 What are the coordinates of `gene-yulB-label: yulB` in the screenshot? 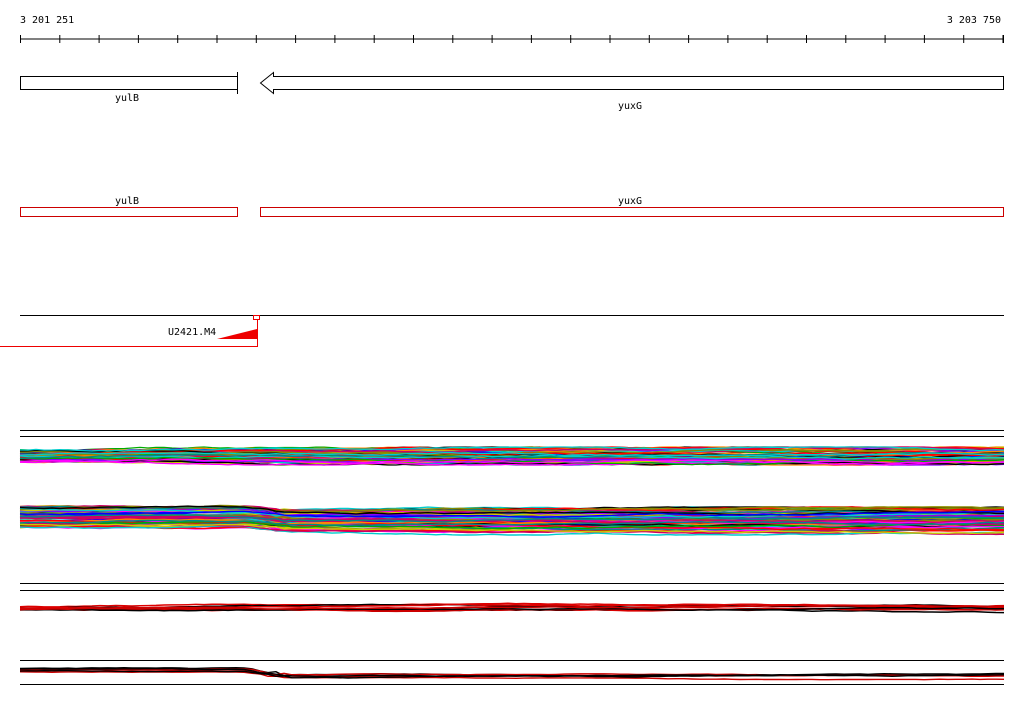 It's located at (127, 98).